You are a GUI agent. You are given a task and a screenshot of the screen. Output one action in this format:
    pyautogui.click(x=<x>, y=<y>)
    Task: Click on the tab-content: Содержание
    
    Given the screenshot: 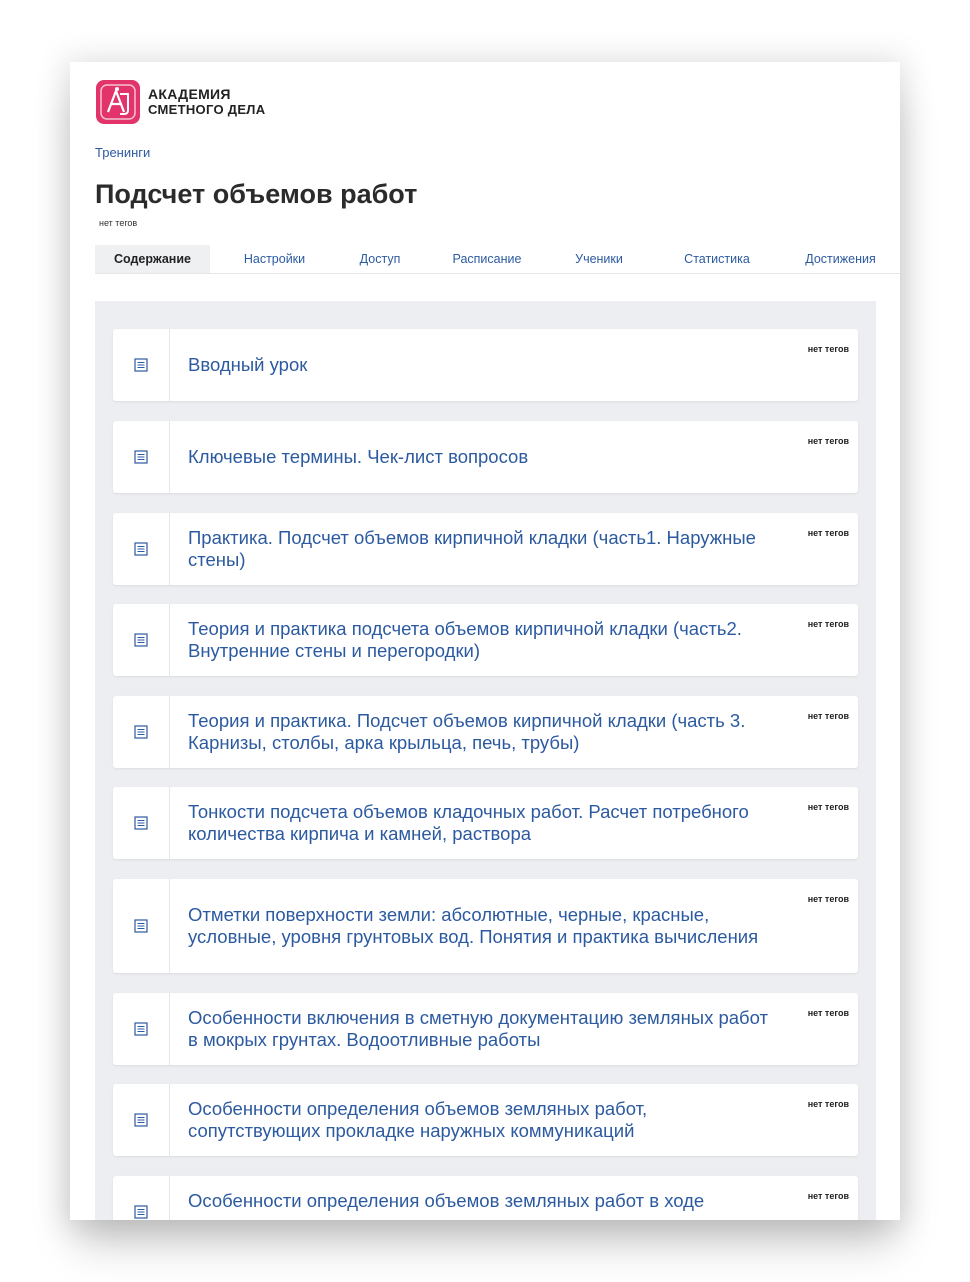 What is the action you would take?
    pyautogui.click(x=152, y=259)
    